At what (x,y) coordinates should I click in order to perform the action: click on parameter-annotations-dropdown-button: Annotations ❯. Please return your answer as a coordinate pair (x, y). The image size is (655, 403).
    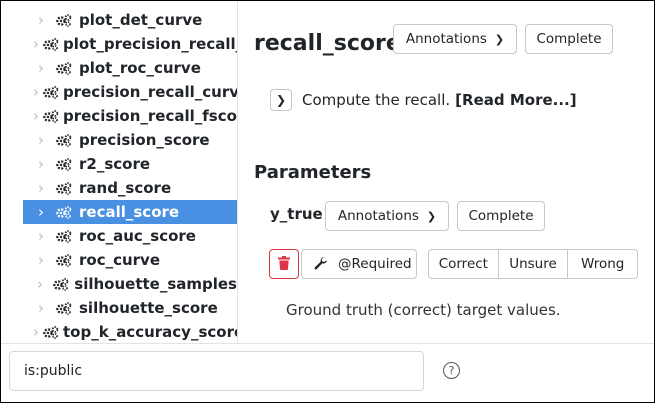
    Looking at the image, I should click on (387, 216).